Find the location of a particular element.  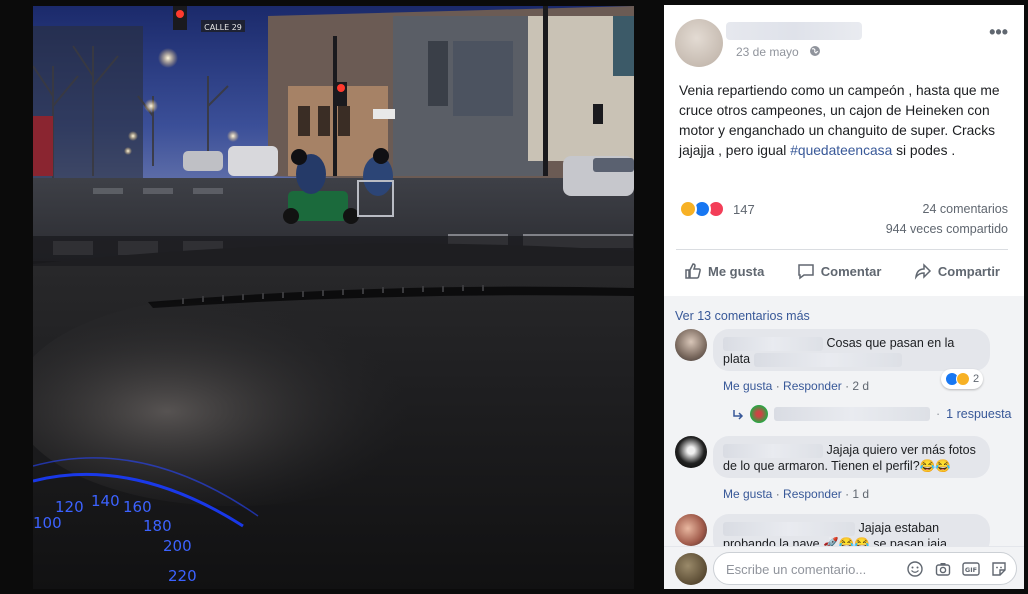

comment-reaction-count: 2 is located at coordinates (976, 379).